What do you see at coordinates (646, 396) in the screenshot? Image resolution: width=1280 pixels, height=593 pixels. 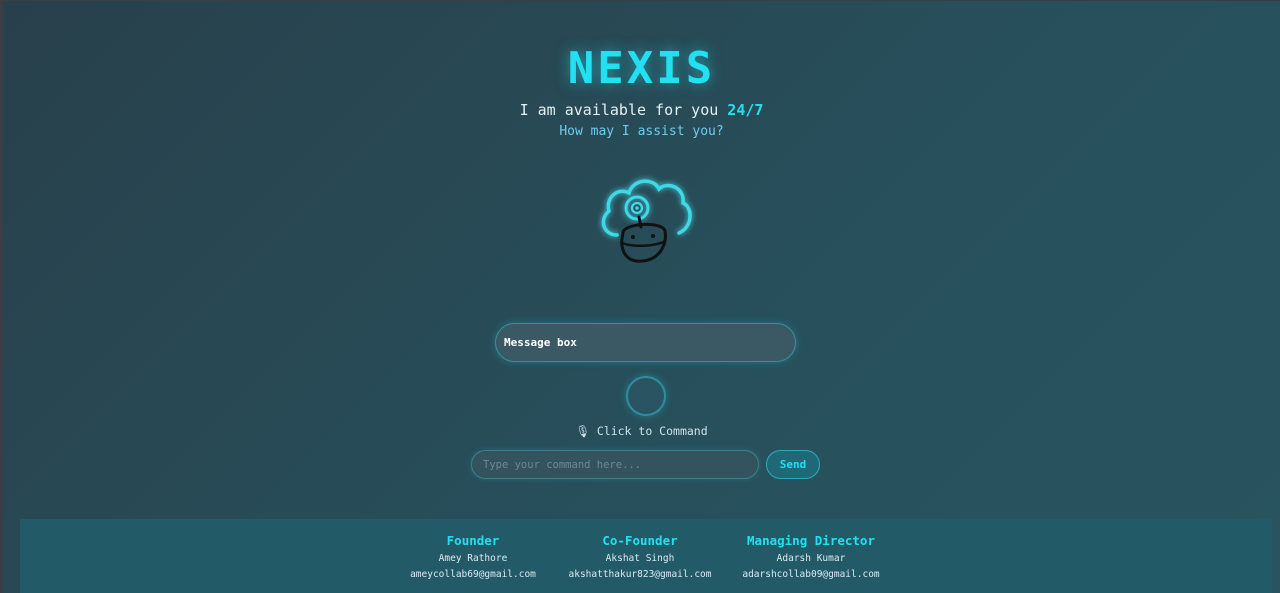 I see `microphone-button` at bounding box center [646, 396].